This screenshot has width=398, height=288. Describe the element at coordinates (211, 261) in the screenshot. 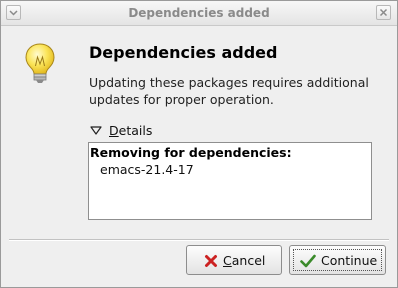

I see `cancel-x-icon` at that location.